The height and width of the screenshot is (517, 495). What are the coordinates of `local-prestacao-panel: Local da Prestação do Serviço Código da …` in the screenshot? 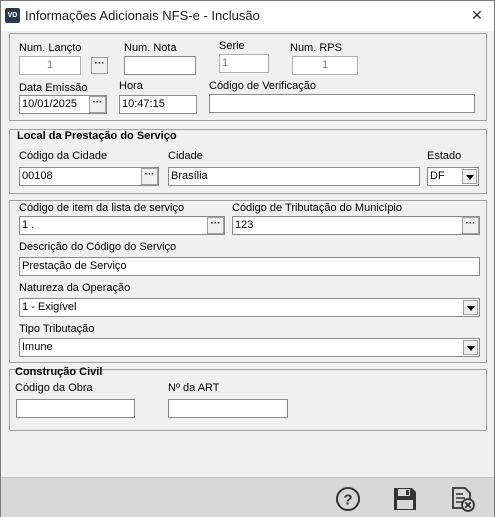 It's located at (248, 161).